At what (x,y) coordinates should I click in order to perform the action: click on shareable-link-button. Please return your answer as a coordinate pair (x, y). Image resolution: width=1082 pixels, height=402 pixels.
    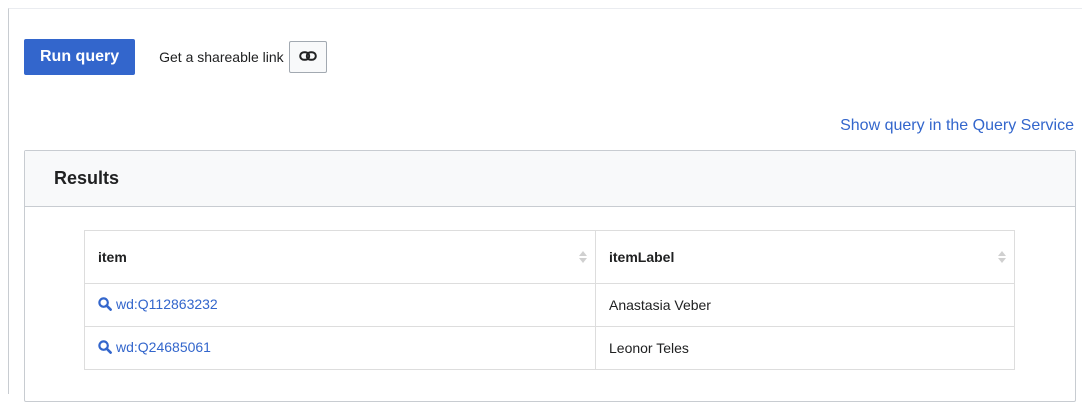
    Looking at the image, I should click on (307, 57).